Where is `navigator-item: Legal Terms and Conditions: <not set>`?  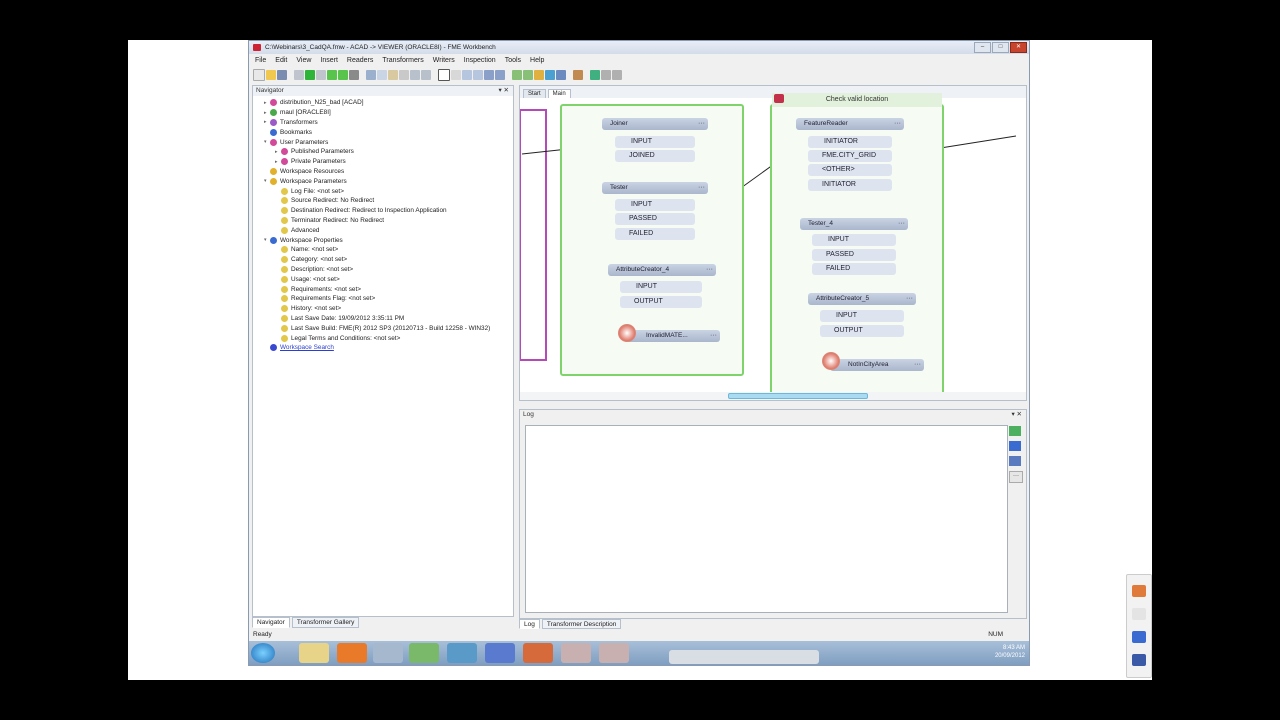 navigator-item: Legal Terms and Conditions: <not set> is located at coordinates (383, 338).